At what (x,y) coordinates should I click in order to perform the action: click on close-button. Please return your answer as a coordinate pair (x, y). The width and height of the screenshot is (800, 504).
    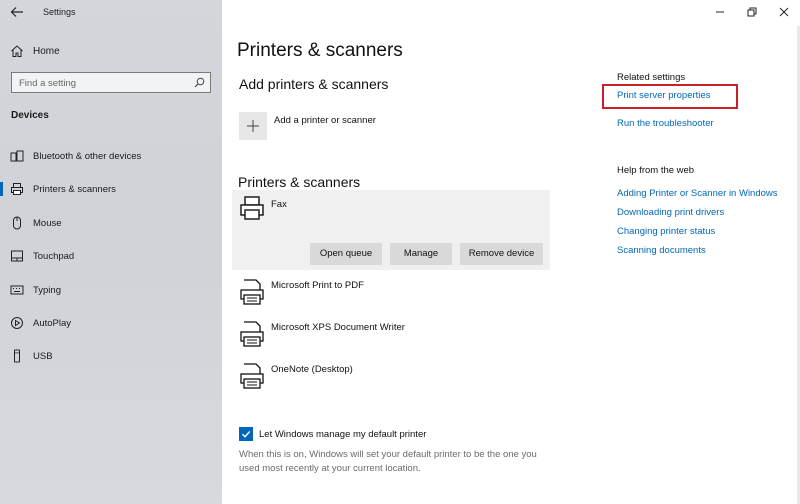
    Looking at the image, I should click on (784, 12).